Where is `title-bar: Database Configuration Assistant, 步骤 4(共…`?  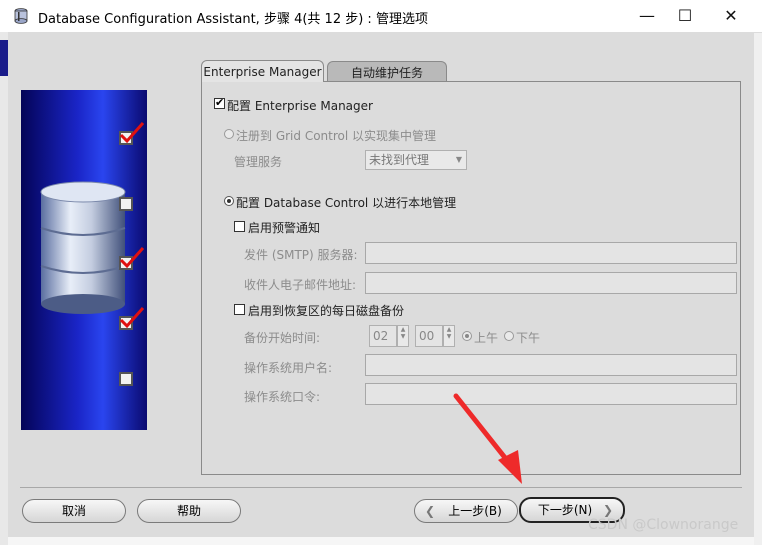 title-bar: Database Configuration Assistant, 步骤 4(共… is located at coordinates (381, 16).